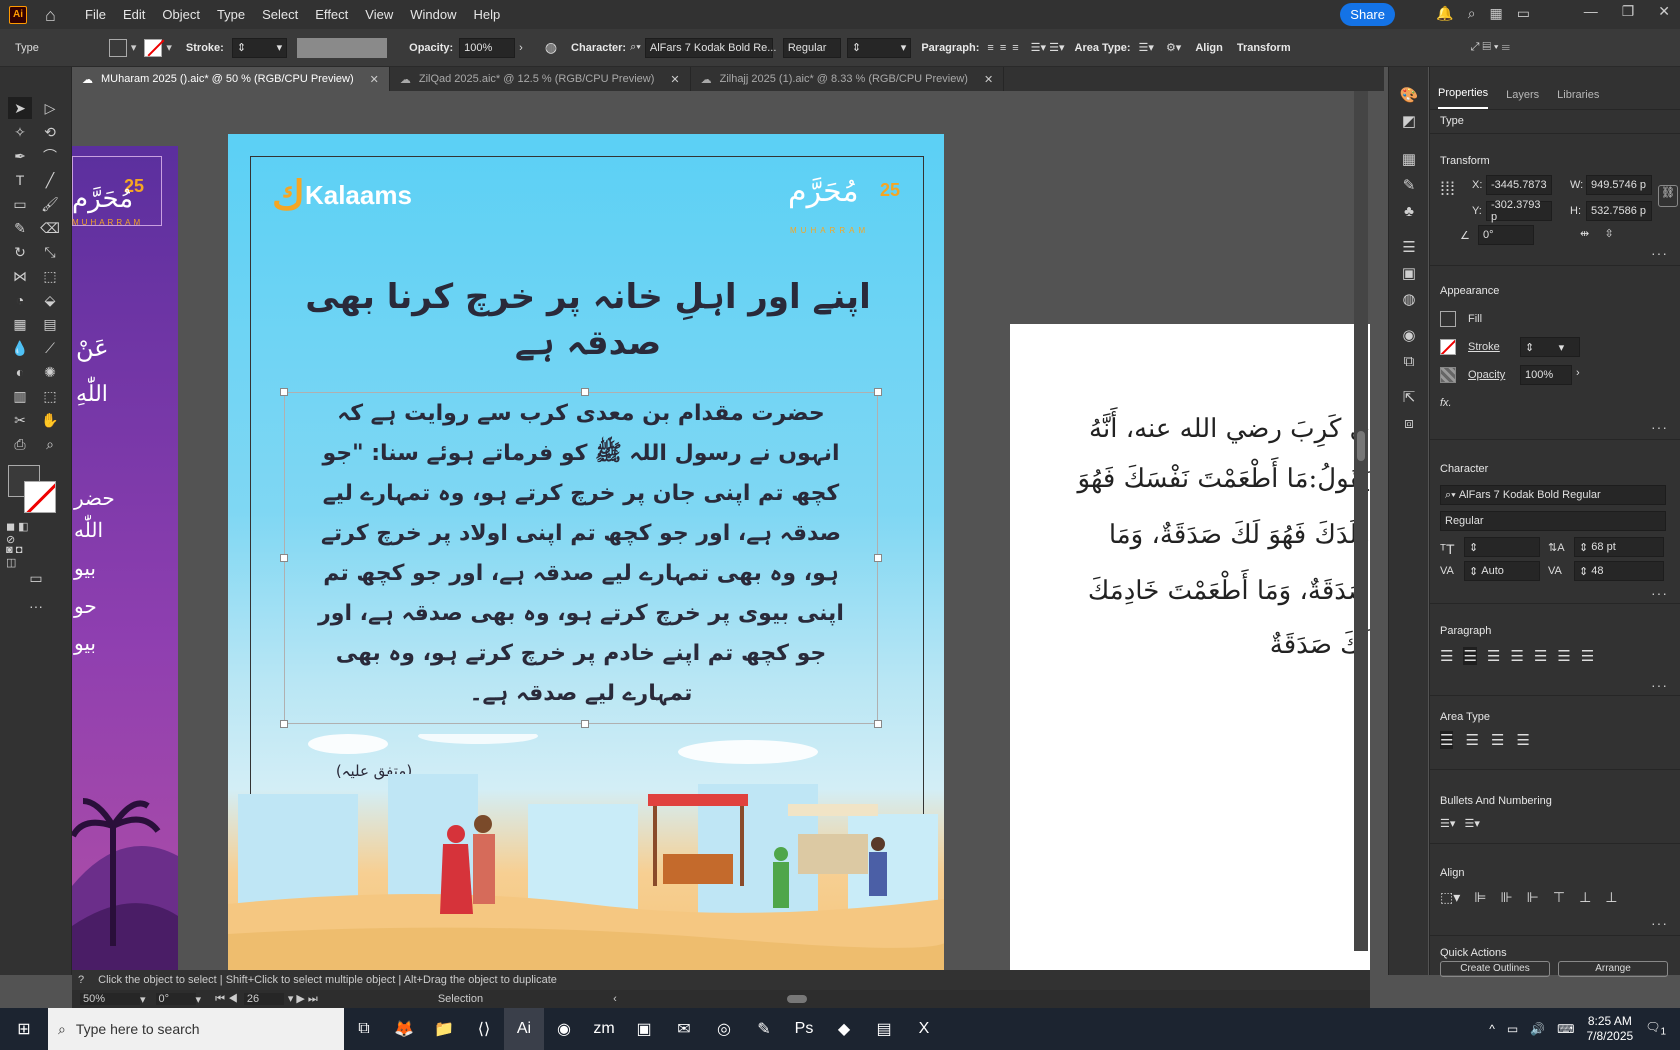 This screenshot has width=1680, height=1050. What do you see at coordinates (1619, 547) in the screenshot?
I see `leading-field: ⇕ 68 pt` at bounding box center [1619, 547].